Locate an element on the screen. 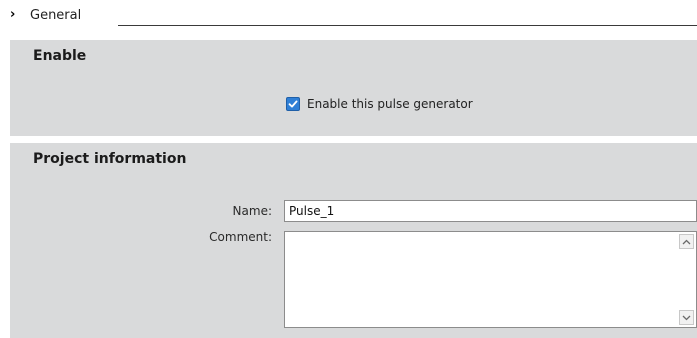 The image size is (697, 338). comment-label: Comment: is located at coordinates (240, 237).